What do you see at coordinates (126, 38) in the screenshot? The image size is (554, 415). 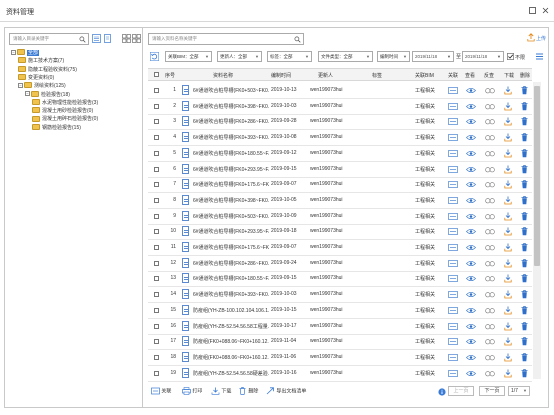 I see `expand-all-icon` at bounding box center [126, 38].